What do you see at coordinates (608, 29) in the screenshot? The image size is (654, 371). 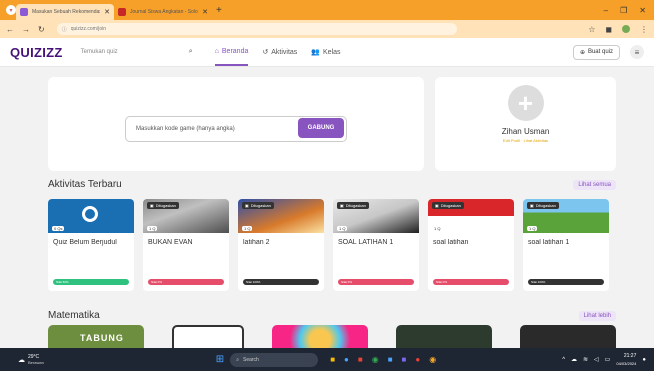 I see `extensions-icon: ◼` at bounding box center [608, 29].